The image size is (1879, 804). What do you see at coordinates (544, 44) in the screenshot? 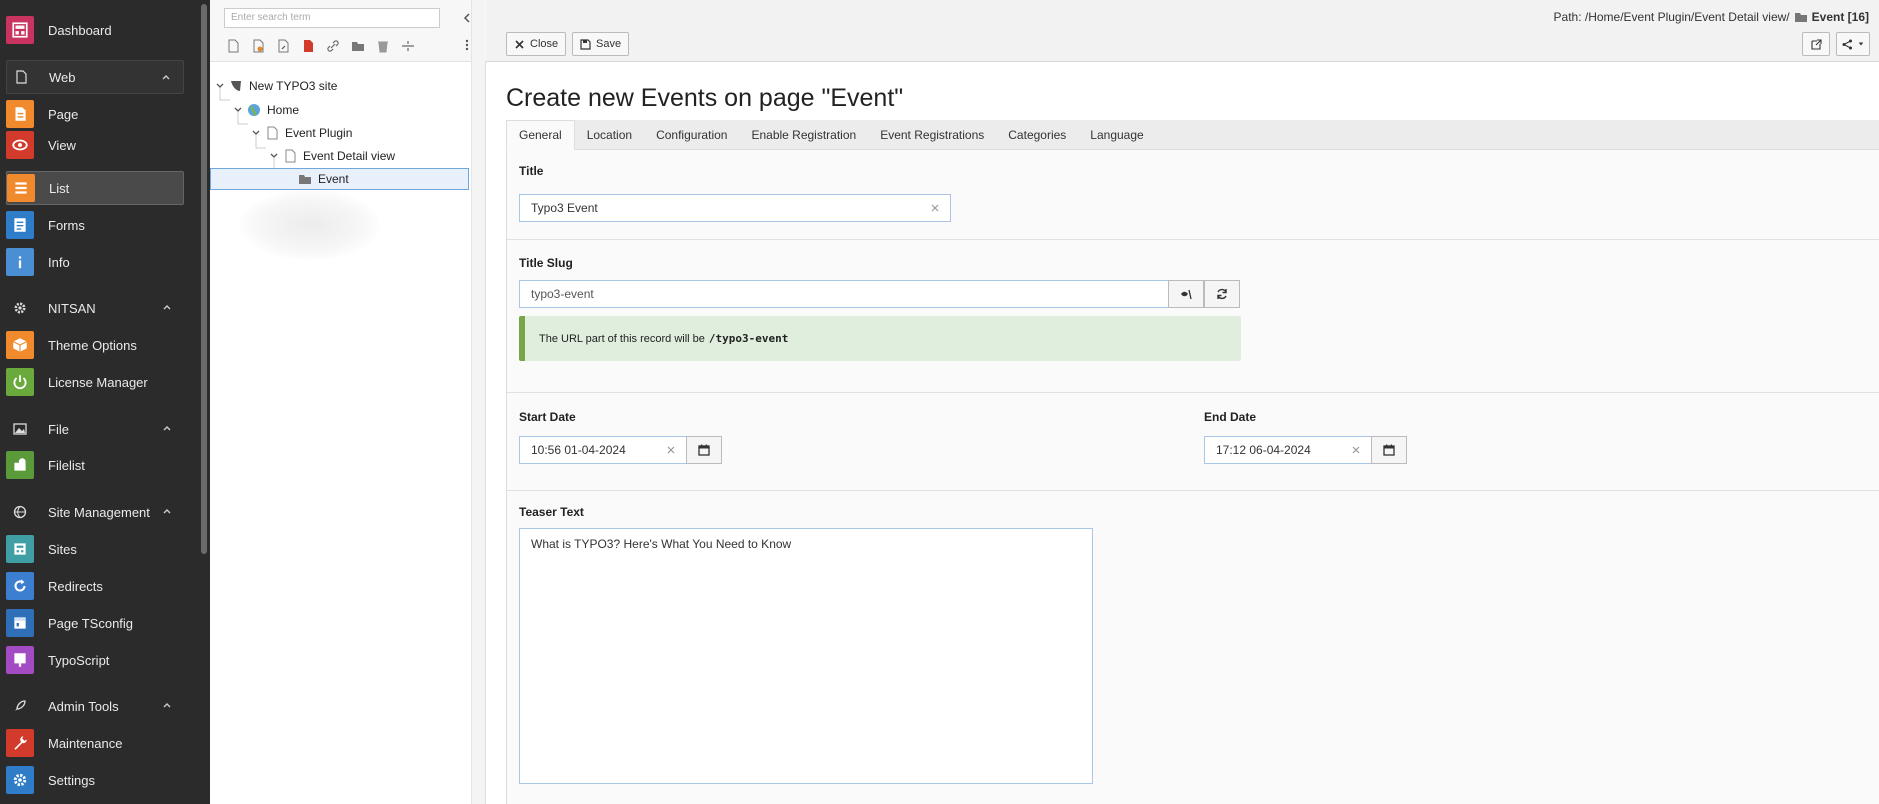
I see `close-label: Close` at bounding box center [544, 44].